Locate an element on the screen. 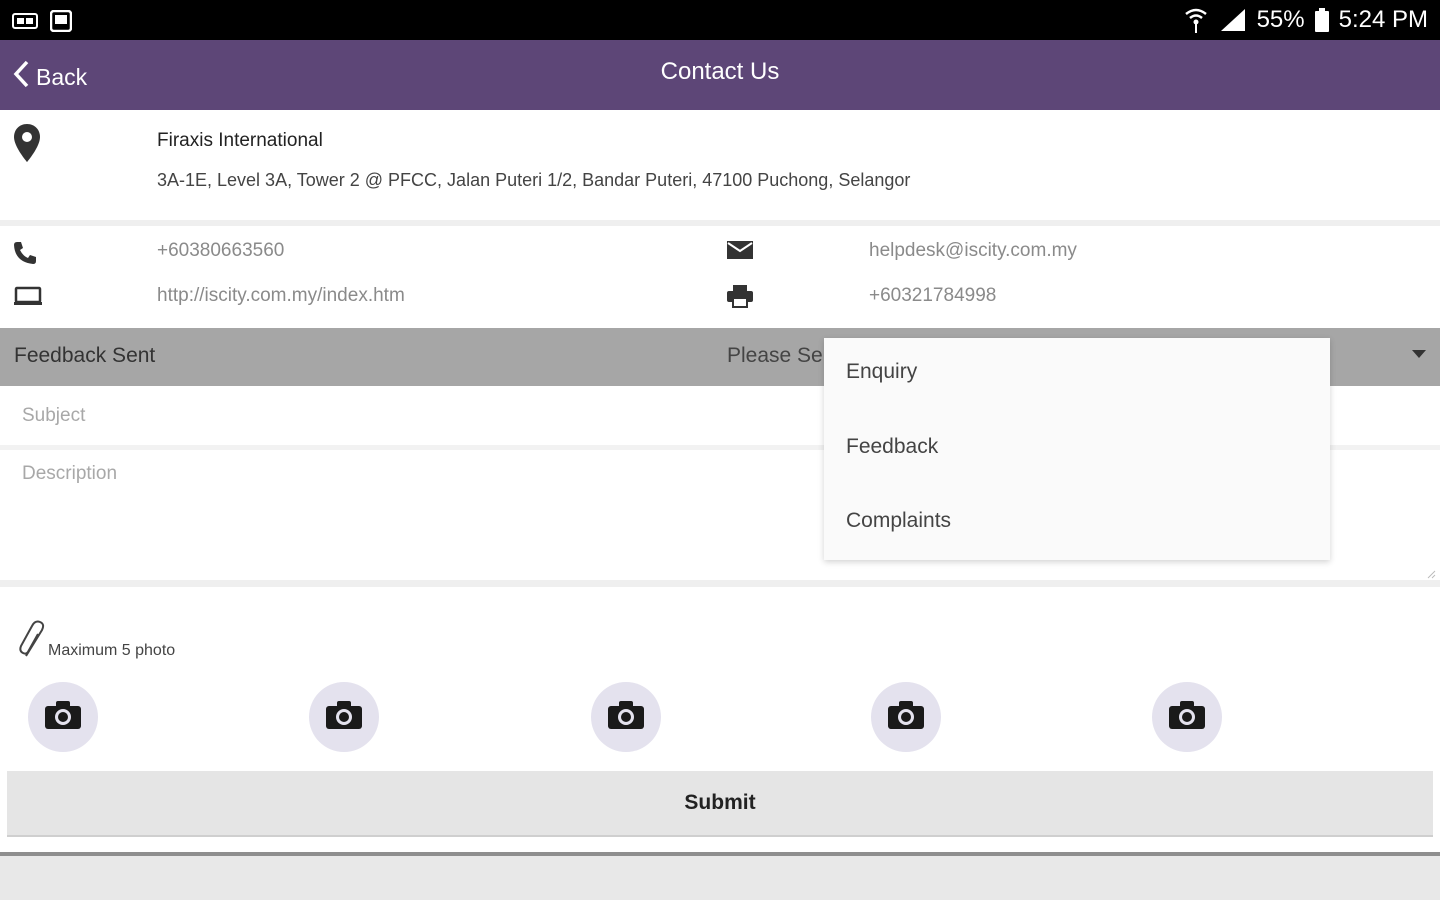  monitor-icon is located at coordinates (28, 298).